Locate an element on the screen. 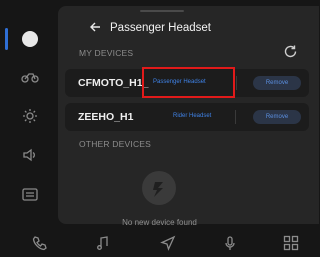 The image size is (320, 257). bluetooth-icon is located at coordinates (30, 39).